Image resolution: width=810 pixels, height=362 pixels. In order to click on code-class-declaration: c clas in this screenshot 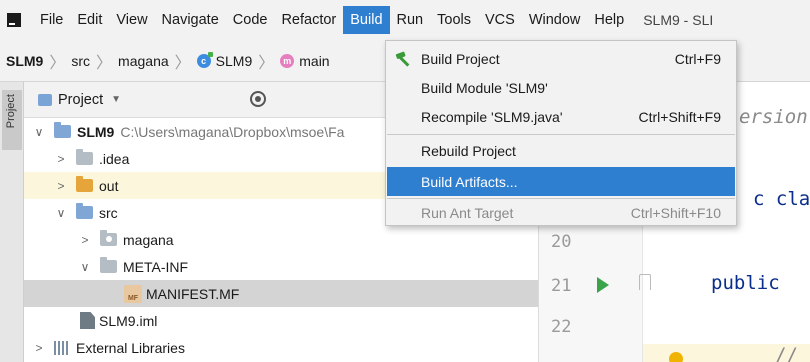, I will do `click(781, 199)`.